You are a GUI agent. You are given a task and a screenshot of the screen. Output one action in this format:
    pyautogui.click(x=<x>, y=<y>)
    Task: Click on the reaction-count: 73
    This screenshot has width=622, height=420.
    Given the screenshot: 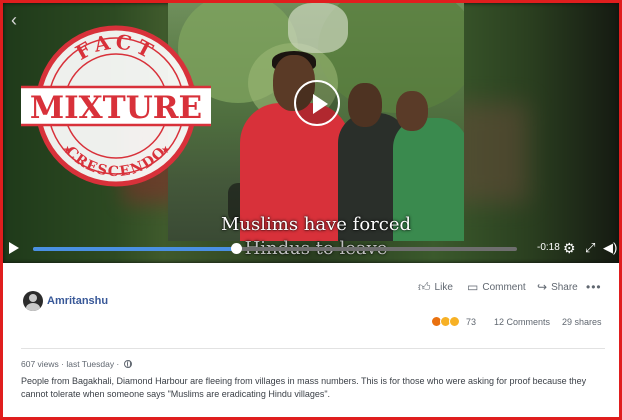 What is the action you would take?
    pyautogui.click(x=471, y=321)
    